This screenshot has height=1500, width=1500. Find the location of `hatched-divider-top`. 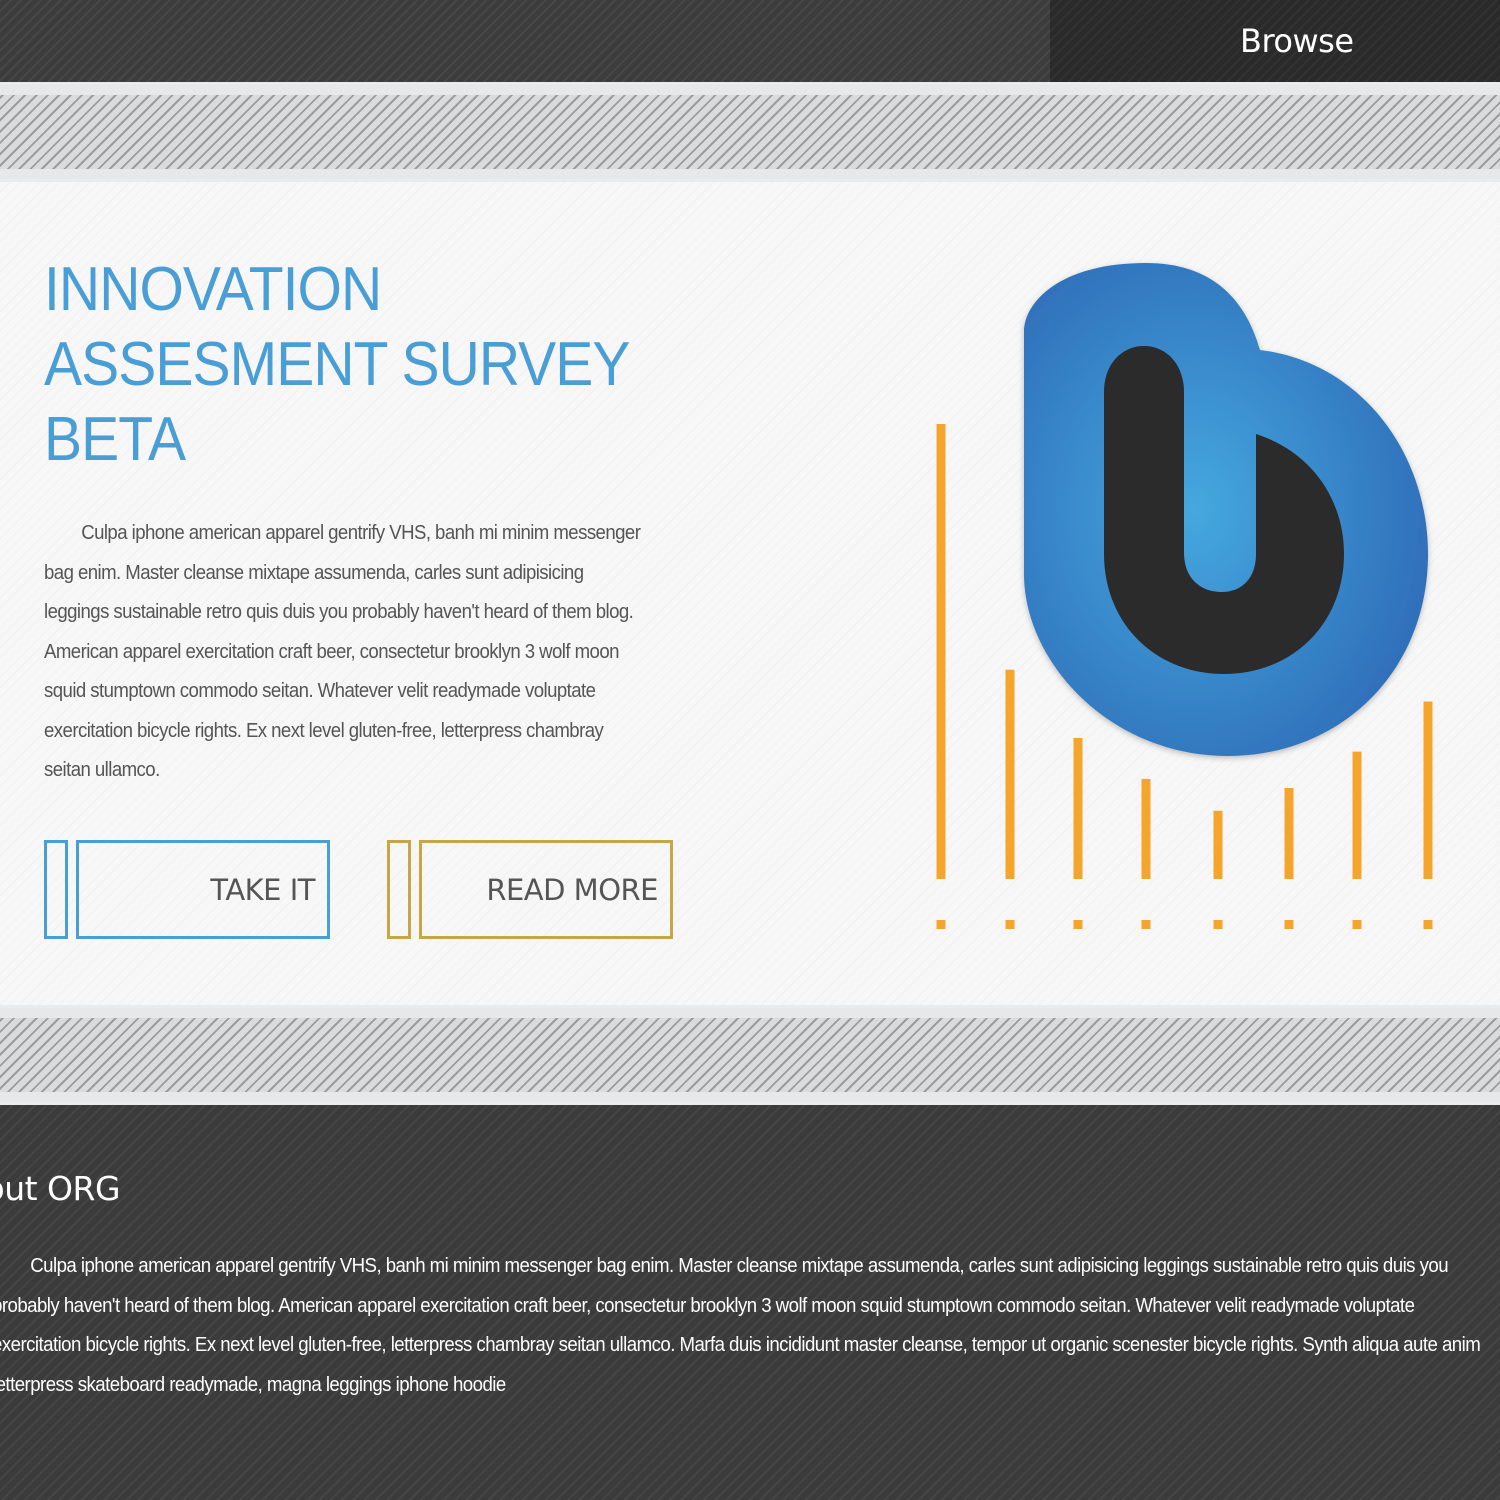

hatched-divider-top is located at coordinates (750, 132).